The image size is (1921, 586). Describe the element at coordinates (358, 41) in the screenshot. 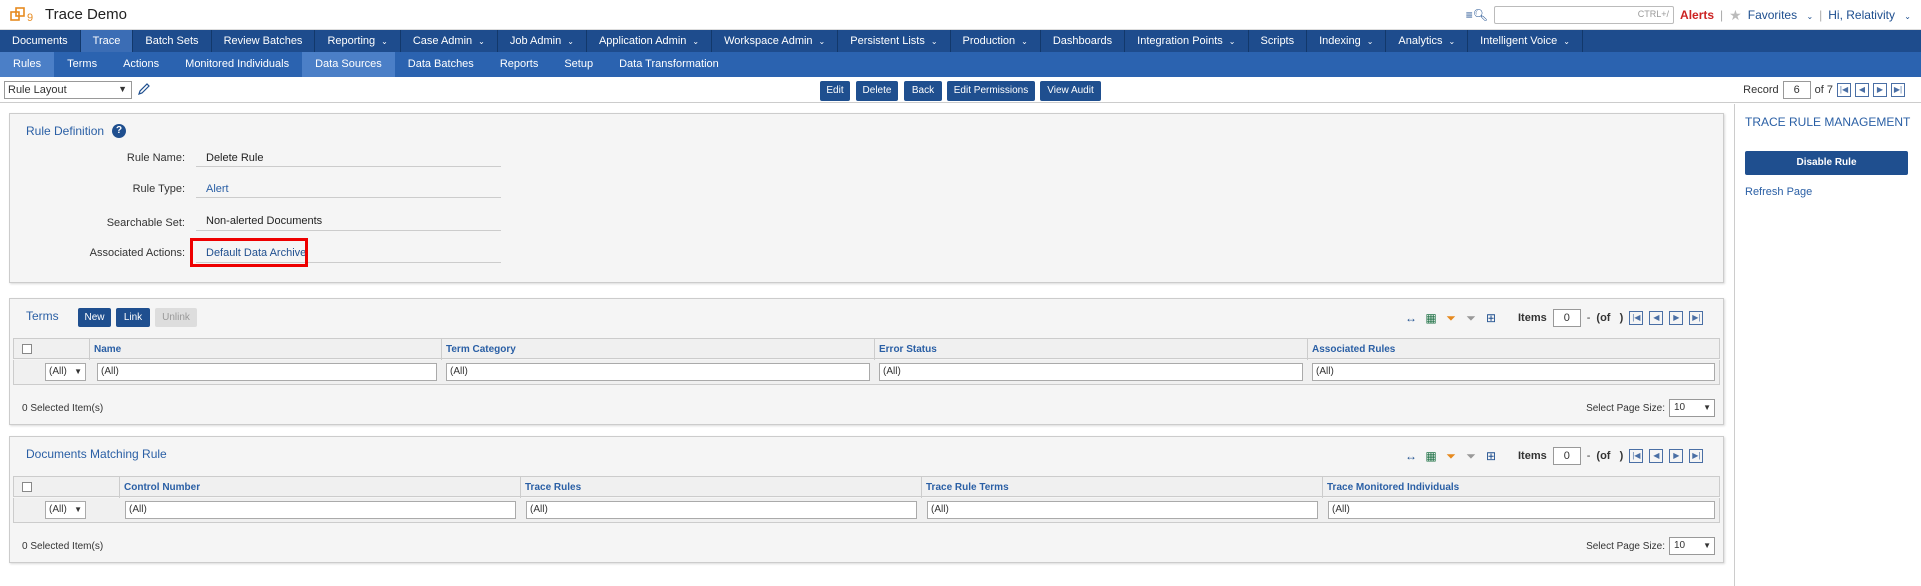

I see `nav-tab-reporting: Reporting ⌄` at that location.